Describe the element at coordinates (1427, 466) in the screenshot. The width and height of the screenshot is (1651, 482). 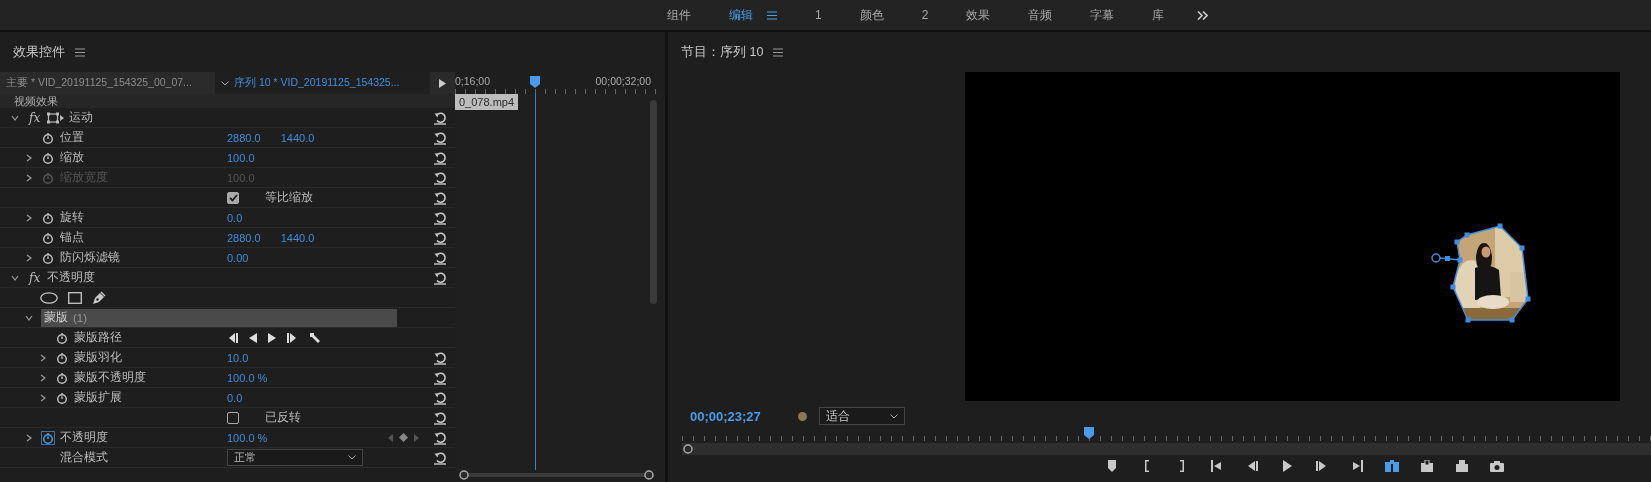
I see `overwrite-icon` at that location.